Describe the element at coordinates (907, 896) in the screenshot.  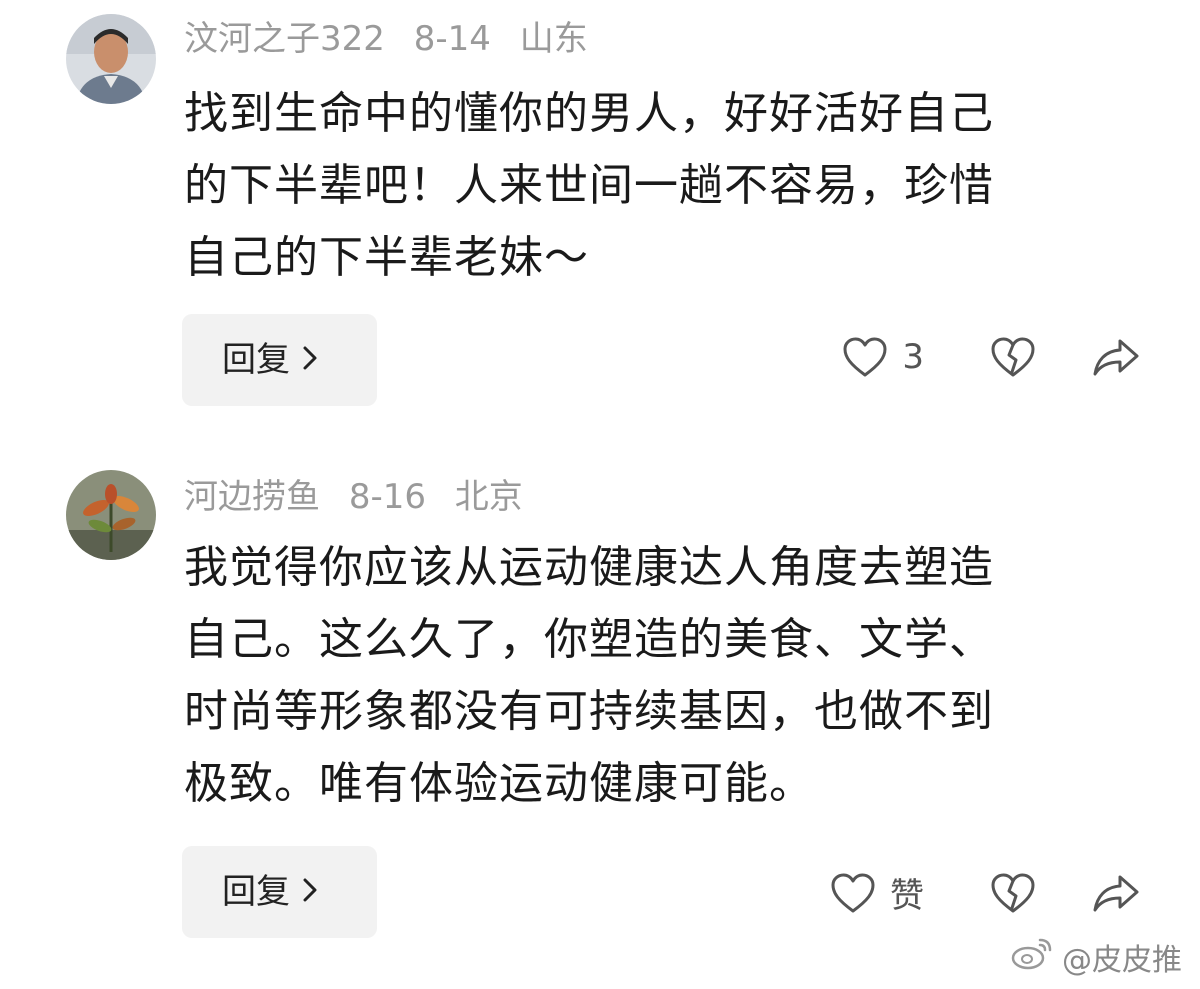
I see `like-count: 赞` at that location.